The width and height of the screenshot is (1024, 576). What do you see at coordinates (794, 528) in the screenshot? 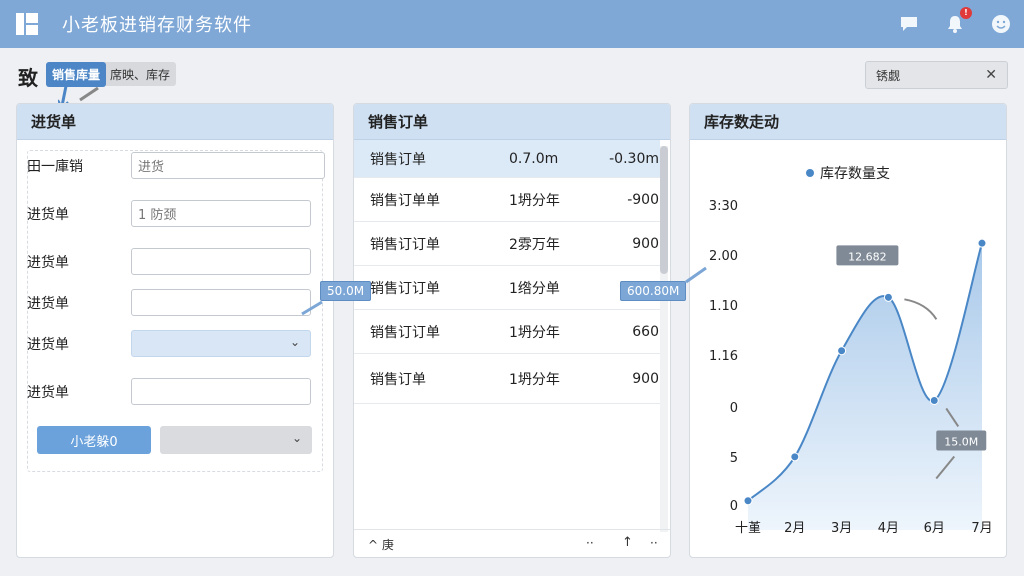
I see `x-tick-label: 2月` at bounding box center [794, 528].